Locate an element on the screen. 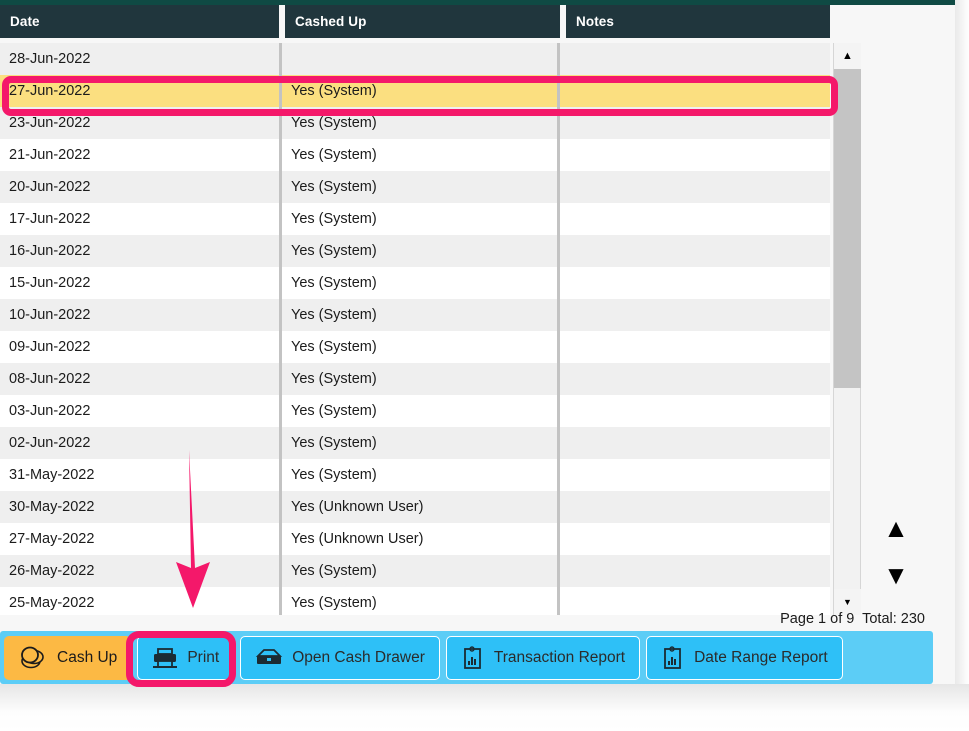  table-row: 10-Jun-2022 Yes (System) is located at coordinates (415, 315).